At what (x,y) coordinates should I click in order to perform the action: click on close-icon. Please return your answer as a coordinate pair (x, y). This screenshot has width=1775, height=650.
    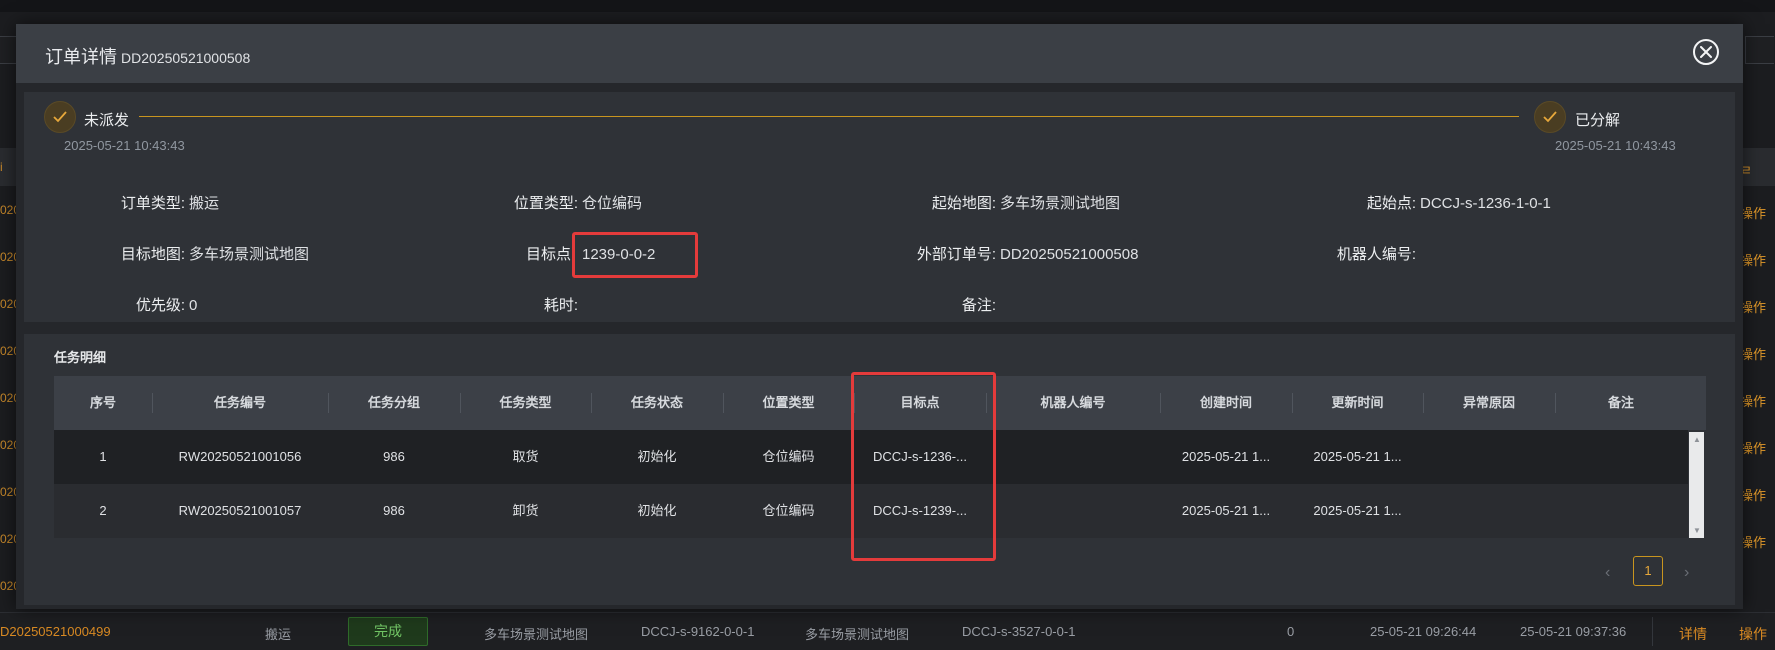
    Looking at the image, I should click on (1706, 52).